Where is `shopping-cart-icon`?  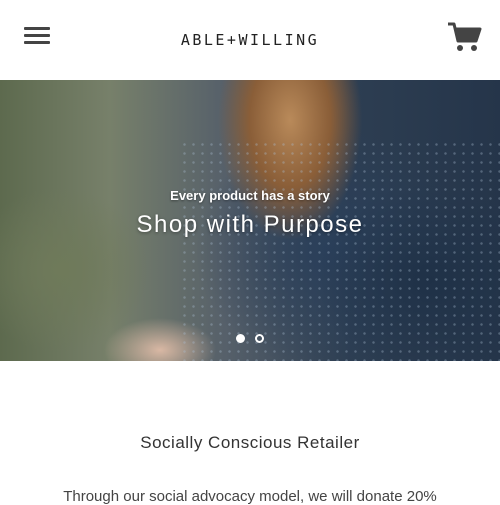
shopping-cart-icon is located at coordinates (465, 37).